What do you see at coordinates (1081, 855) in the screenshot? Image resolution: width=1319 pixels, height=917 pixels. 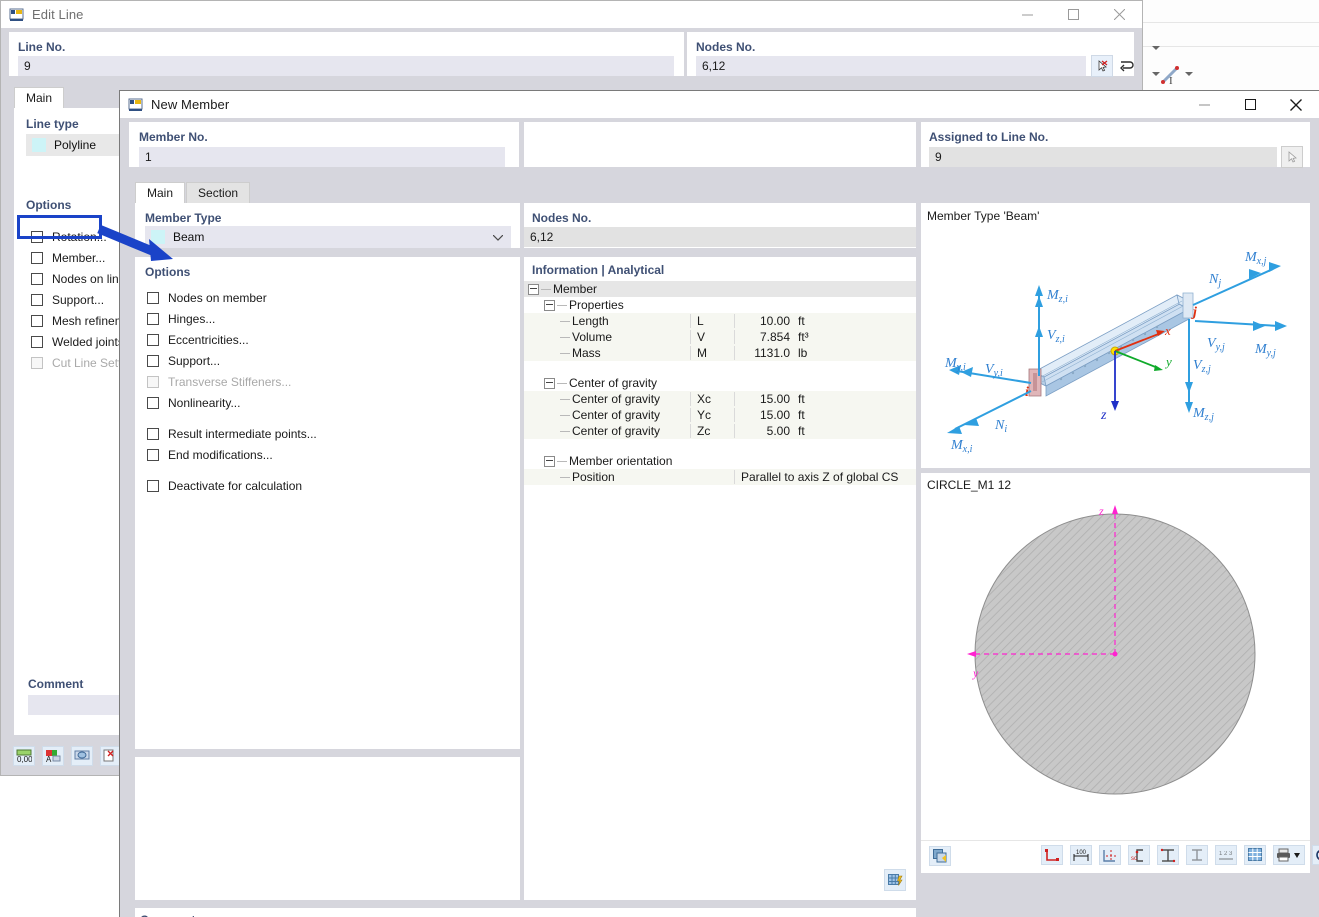 I see `section-dimension-icon: 100` at bounding box center [1081, 855].